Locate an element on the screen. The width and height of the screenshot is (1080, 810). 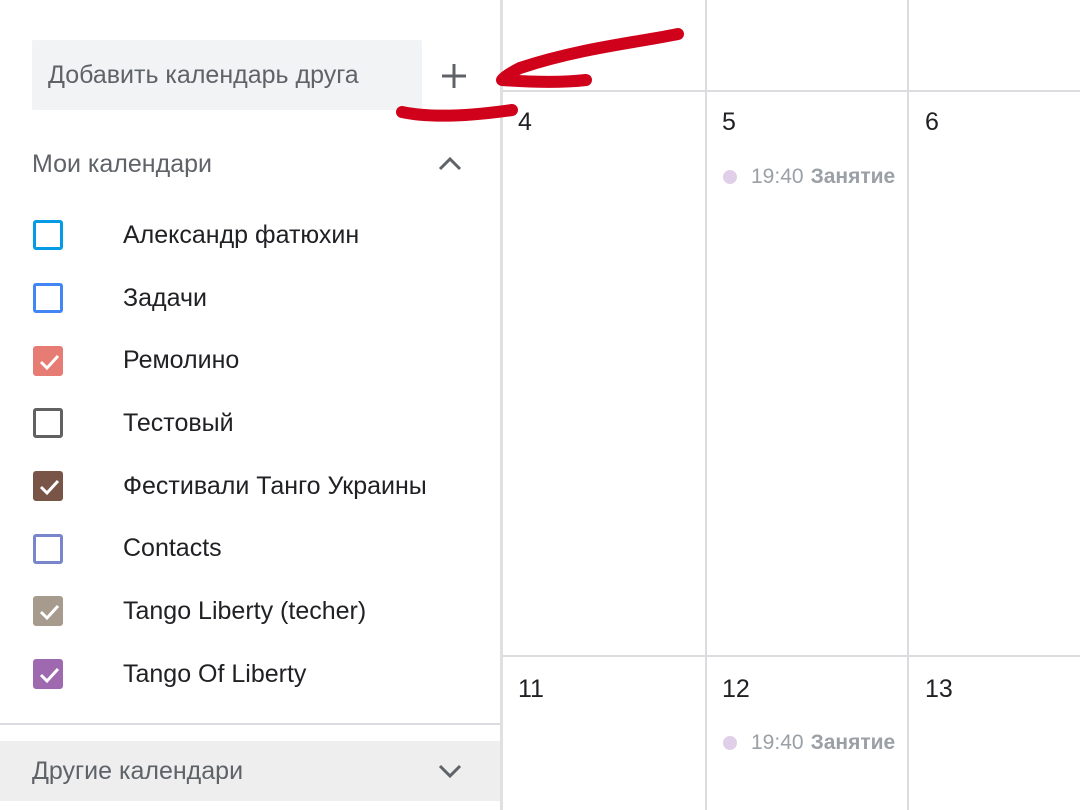
add-friend-calendar-field is located at coordinates (227, 75).